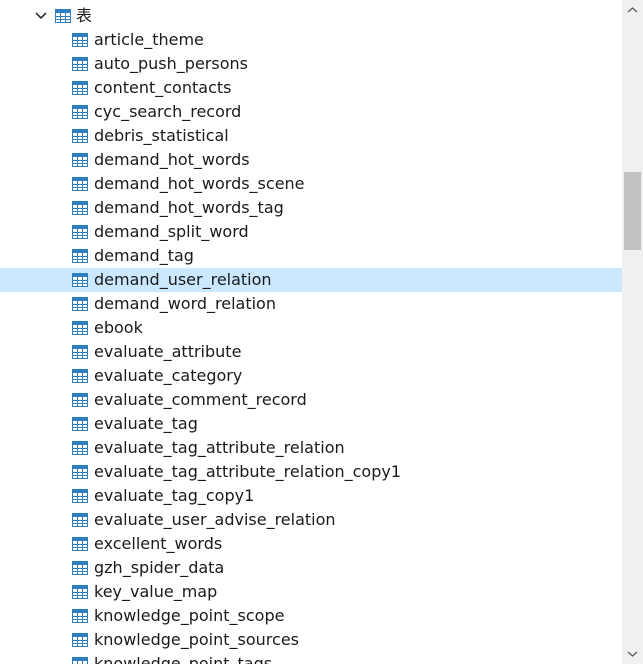 This screenshot has height=664, width=643. Describe the element at coordinates (632, 211) in the screenshot. I see `scrollbar-thumb` at that location.